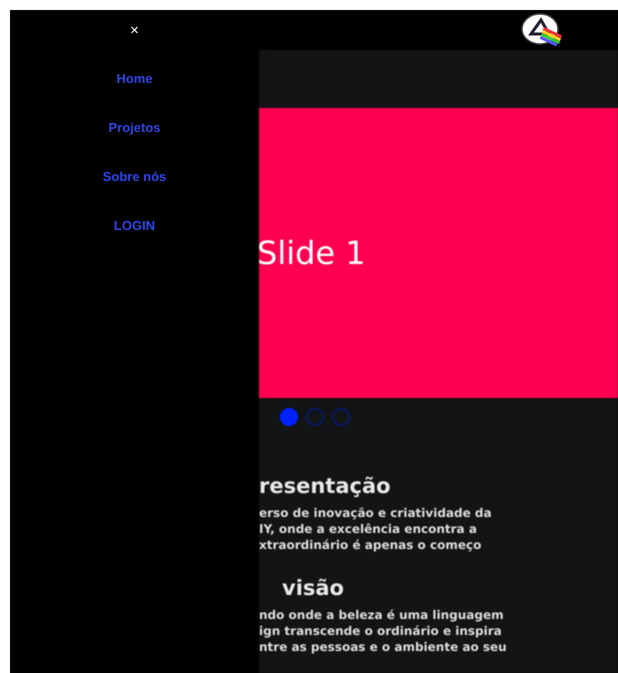  Describe the element at coordinates (134, 78) in the screenshot. I see `nav-link: Home` at that location.